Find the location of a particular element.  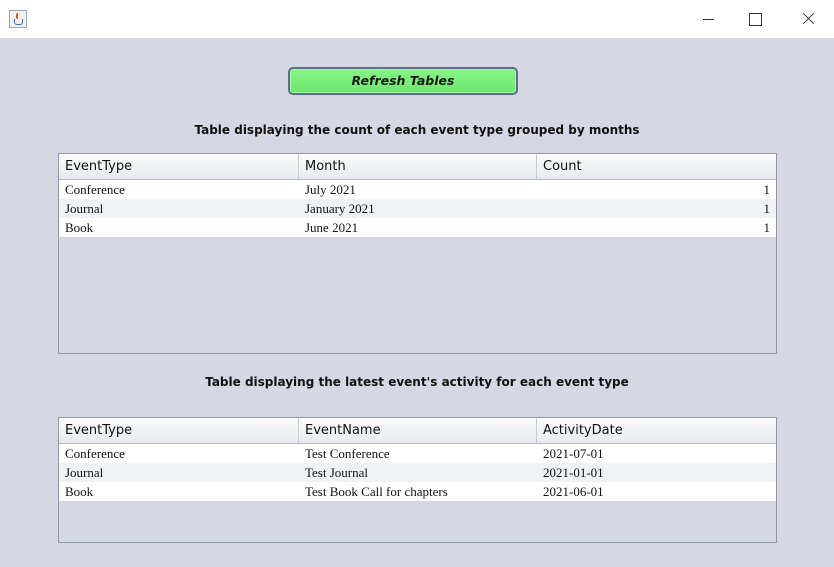

refresh-tables-button: Refresh Tables is located at coordinates (403, 81).